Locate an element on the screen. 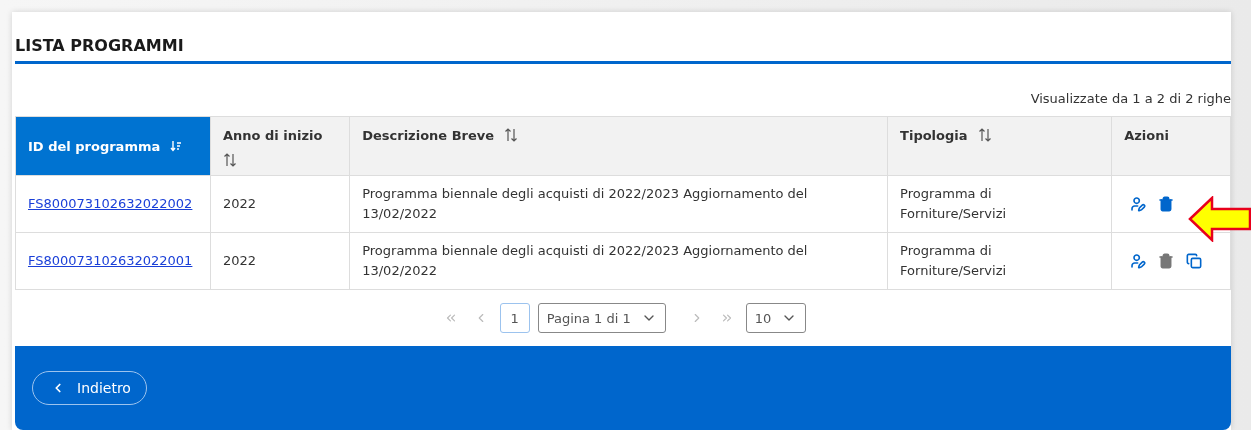 Image resolution: width=1251 pixels, height=430 pixels. page-title: LISTA PROGRAMMI is located at coordinates (100, 46).